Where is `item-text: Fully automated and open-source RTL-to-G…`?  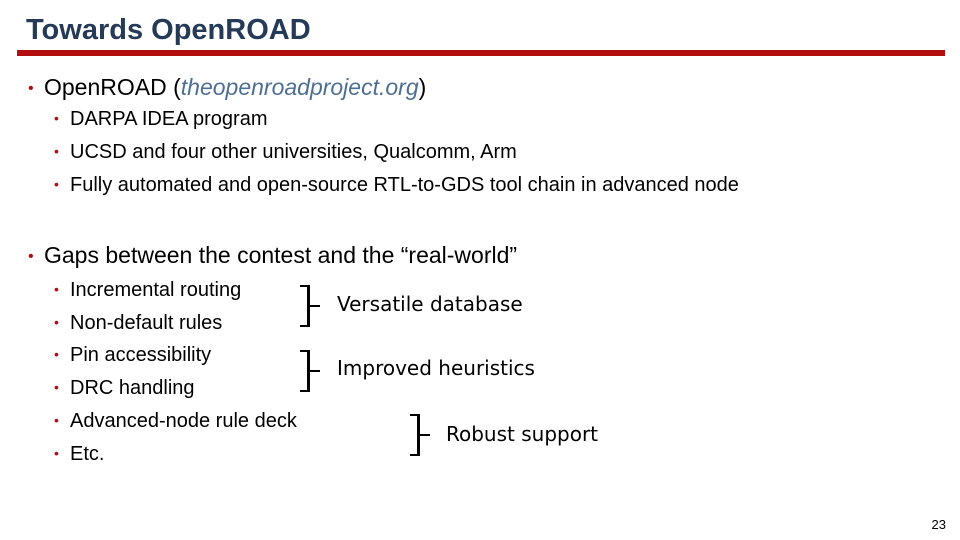 item-text: Fully automated and open-source RTL-to-G… is located at coordinates (404, 185).